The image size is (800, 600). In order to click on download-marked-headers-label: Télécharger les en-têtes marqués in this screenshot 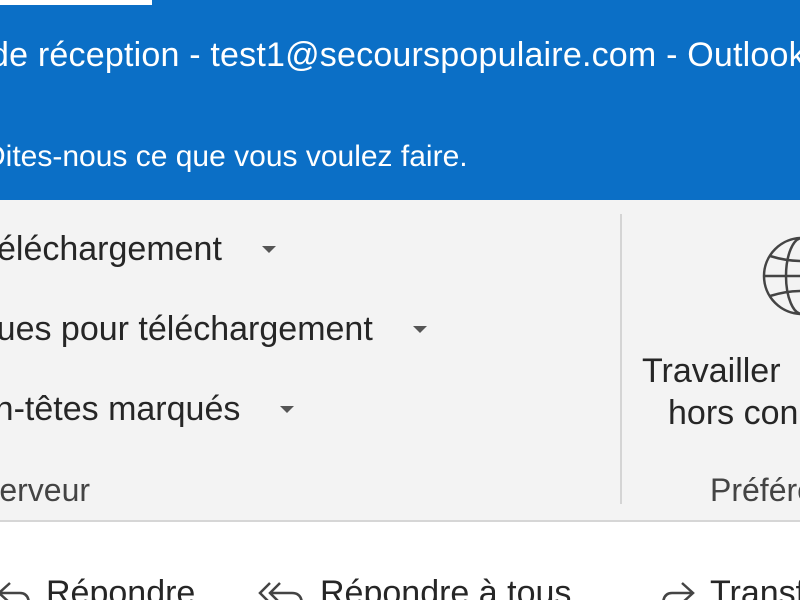, I will do `click(120, 409)`.